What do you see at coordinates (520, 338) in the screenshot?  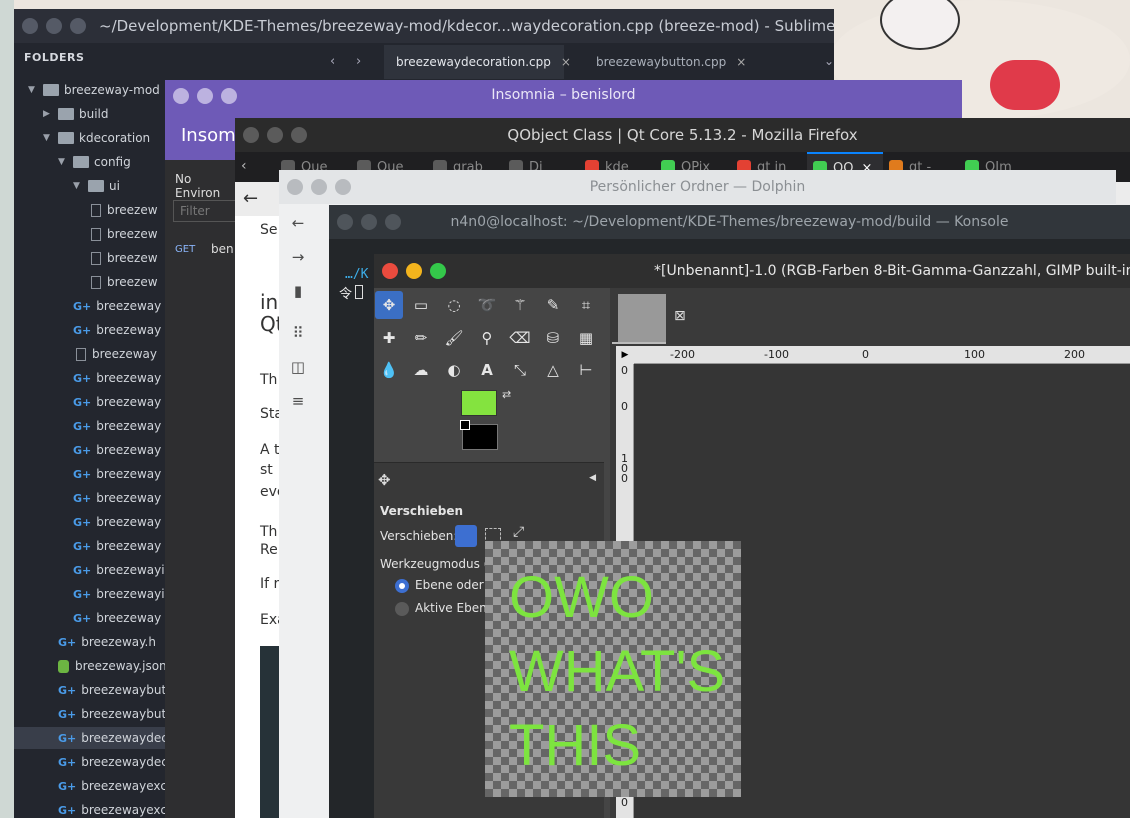 I see `eraser-icon: ⌫` at bounding box center [520, 338].